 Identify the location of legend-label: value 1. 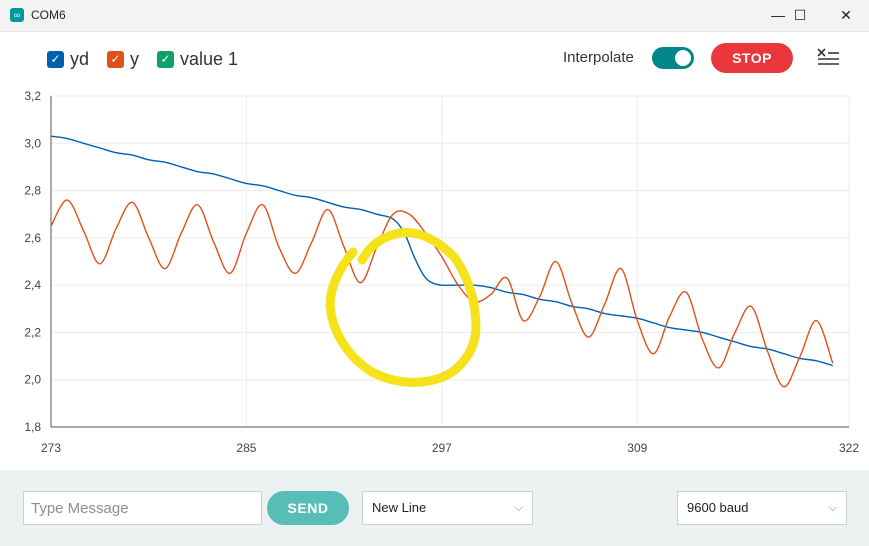
(209, 58).